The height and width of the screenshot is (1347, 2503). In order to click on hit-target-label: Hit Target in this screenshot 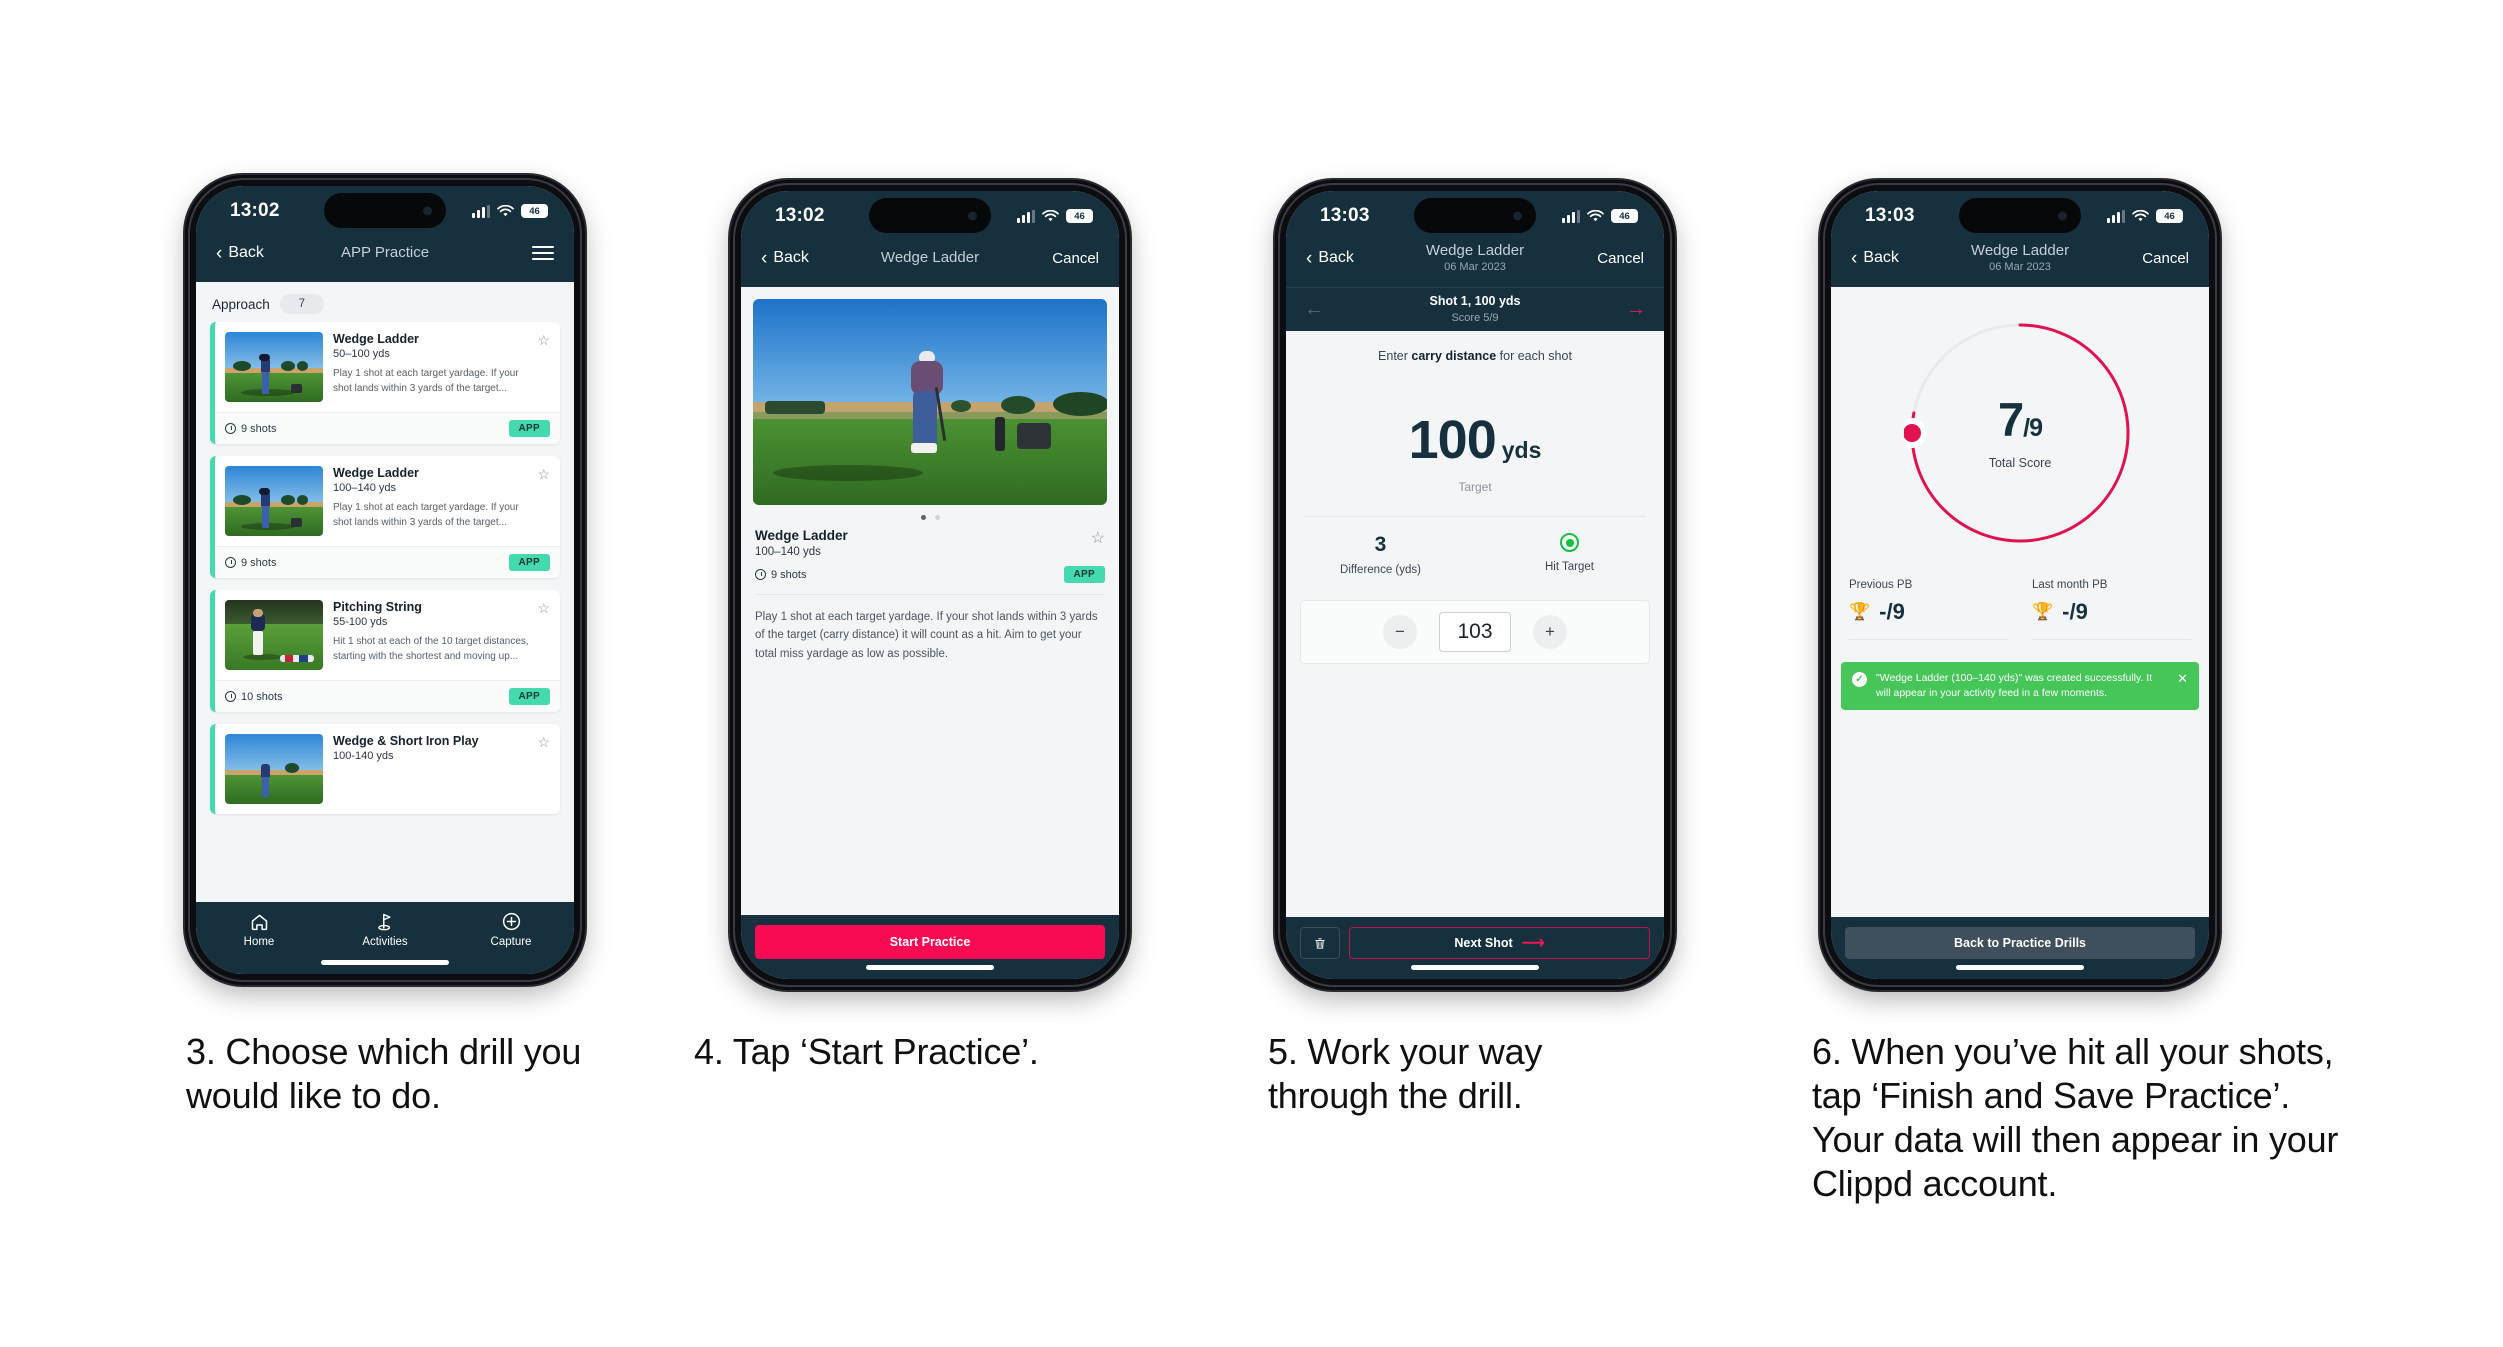, I will do `click(1569, 567)`.